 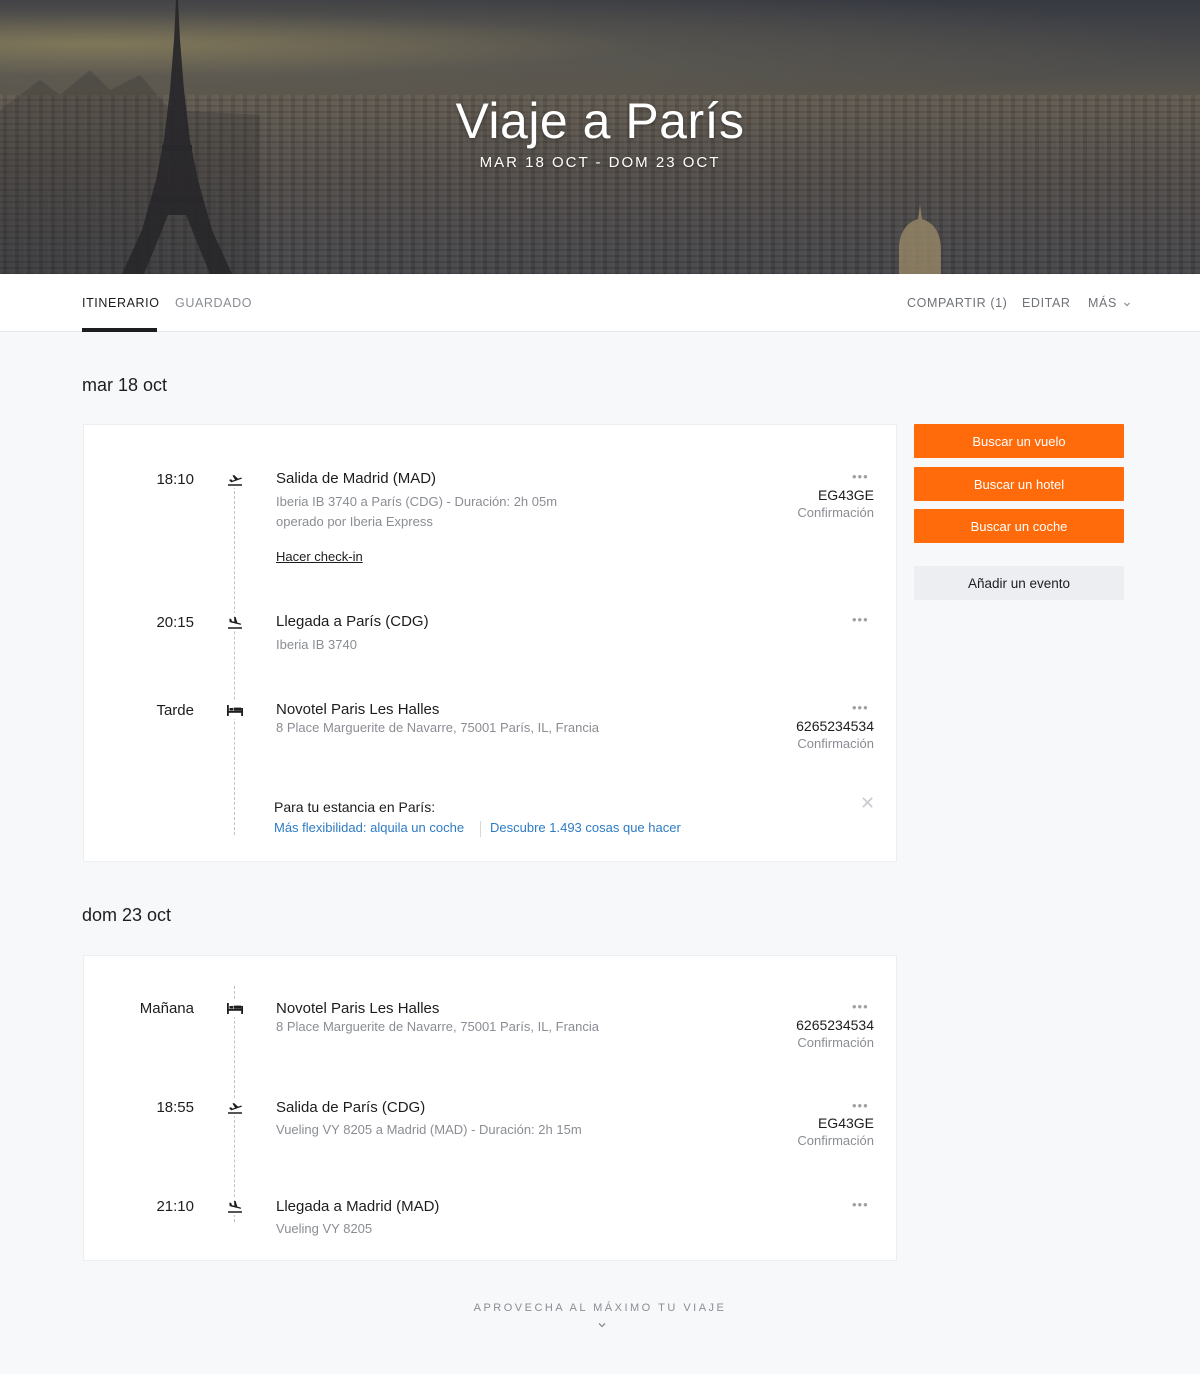 What do you see at coordinates (213, 303) in the screenshot?
I see `tab-saved: GUARDADO` at bounding box center [213, 303].